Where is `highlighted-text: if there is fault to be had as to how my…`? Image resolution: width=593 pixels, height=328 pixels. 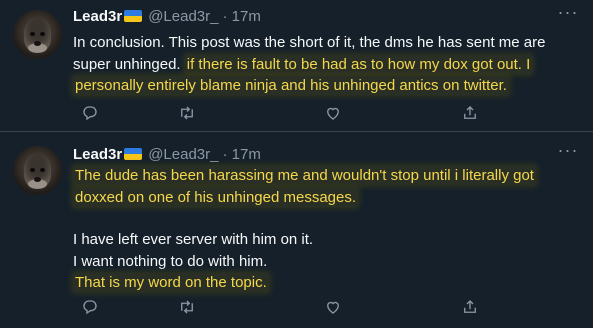 highlighted-text: if there is fault to be had as to how my… is located at coordinates (358, 64).